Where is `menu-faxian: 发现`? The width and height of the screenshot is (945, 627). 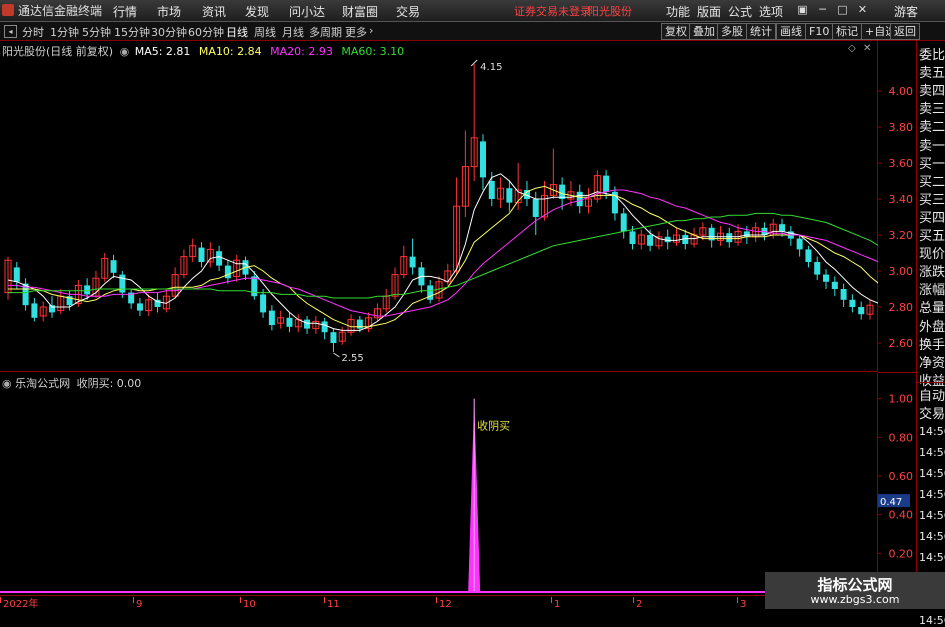 menu-faxian: 发现 is located at coordinates (257, 11).